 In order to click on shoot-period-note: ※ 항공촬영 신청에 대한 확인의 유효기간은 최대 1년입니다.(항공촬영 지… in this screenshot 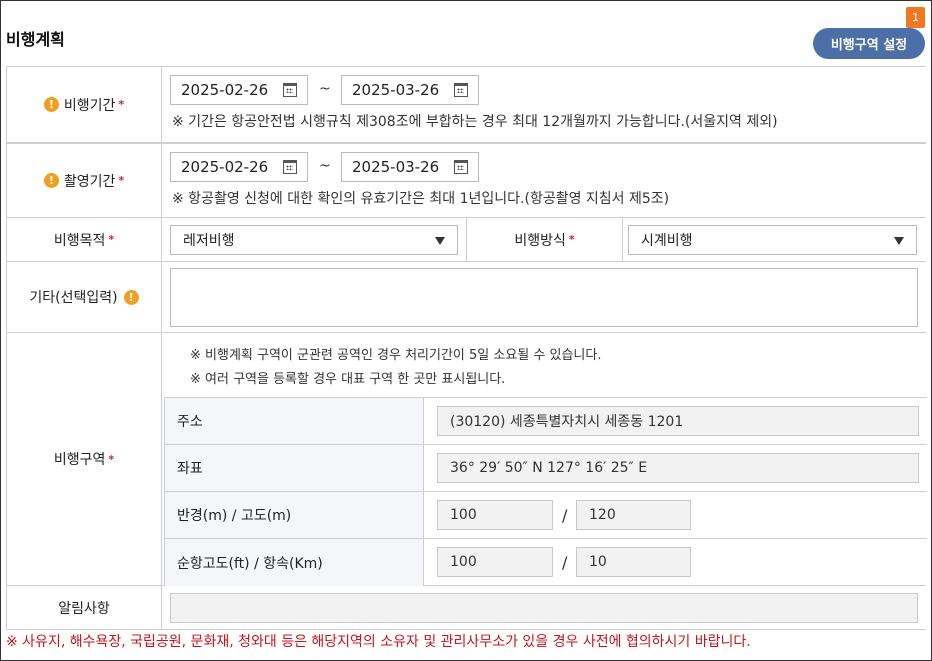, I will do `click(421, 199)`.